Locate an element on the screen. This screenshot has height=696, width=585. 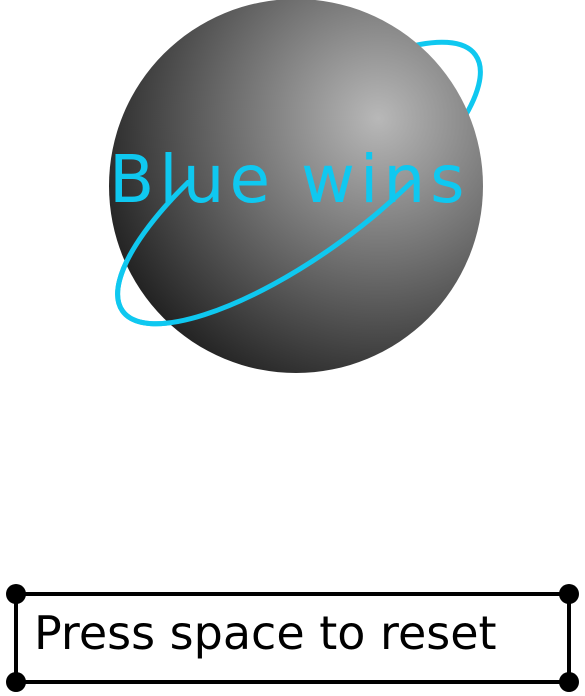
winner-message: Blue wins is located at coordinates (289, 179).